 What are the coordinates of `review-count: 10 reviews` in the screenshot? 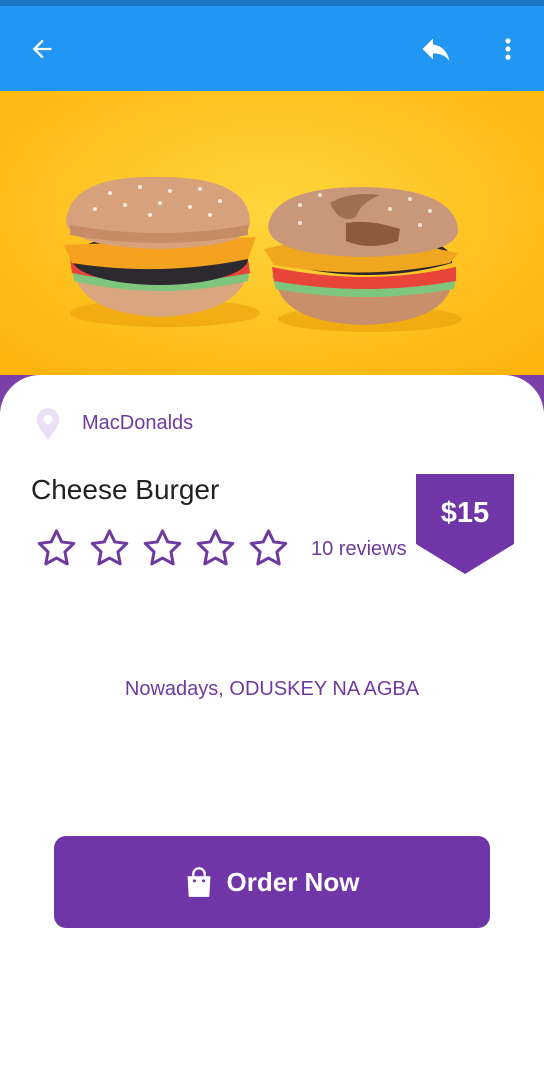 It's located at (359, 549).